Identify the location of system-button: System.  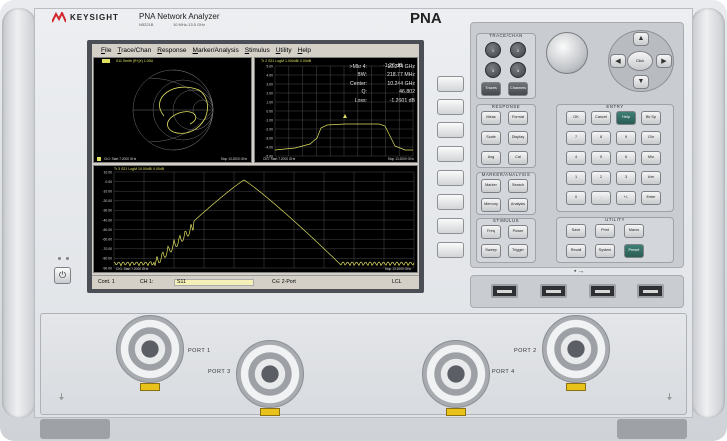
(605, 251).